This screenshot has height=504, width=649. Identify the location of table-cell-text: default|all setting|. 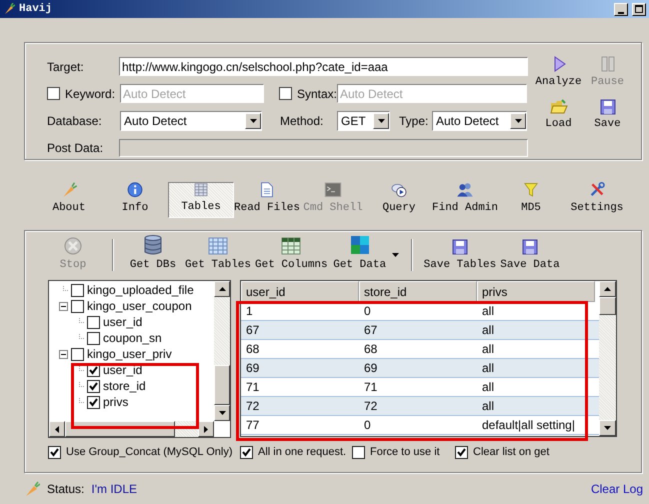
(528, 425).